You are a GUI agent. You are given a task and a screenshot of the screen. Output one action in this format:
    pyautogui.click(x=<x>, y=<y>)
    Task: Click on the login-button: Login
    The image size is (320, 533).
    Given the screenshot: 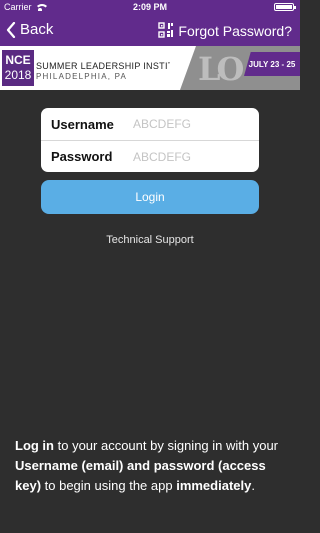 What is the action you would take?
    pyautogui.click(x=150, y=197)
    